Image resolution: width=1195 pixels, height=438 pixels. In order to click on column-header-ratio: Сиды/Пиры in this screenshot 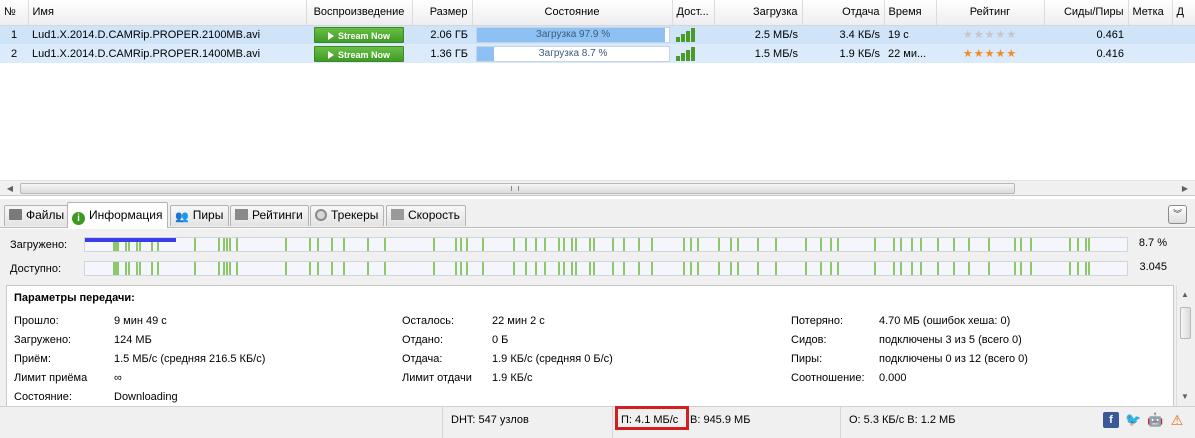, I will do `click(1086, 13)`.